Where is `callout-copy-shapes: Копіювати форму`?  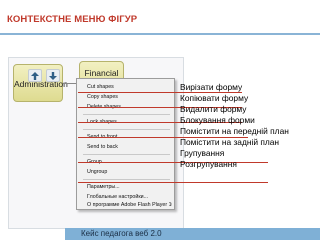
callout-copy-shapes: Копіювати форму is located at coordinates (214, 98).